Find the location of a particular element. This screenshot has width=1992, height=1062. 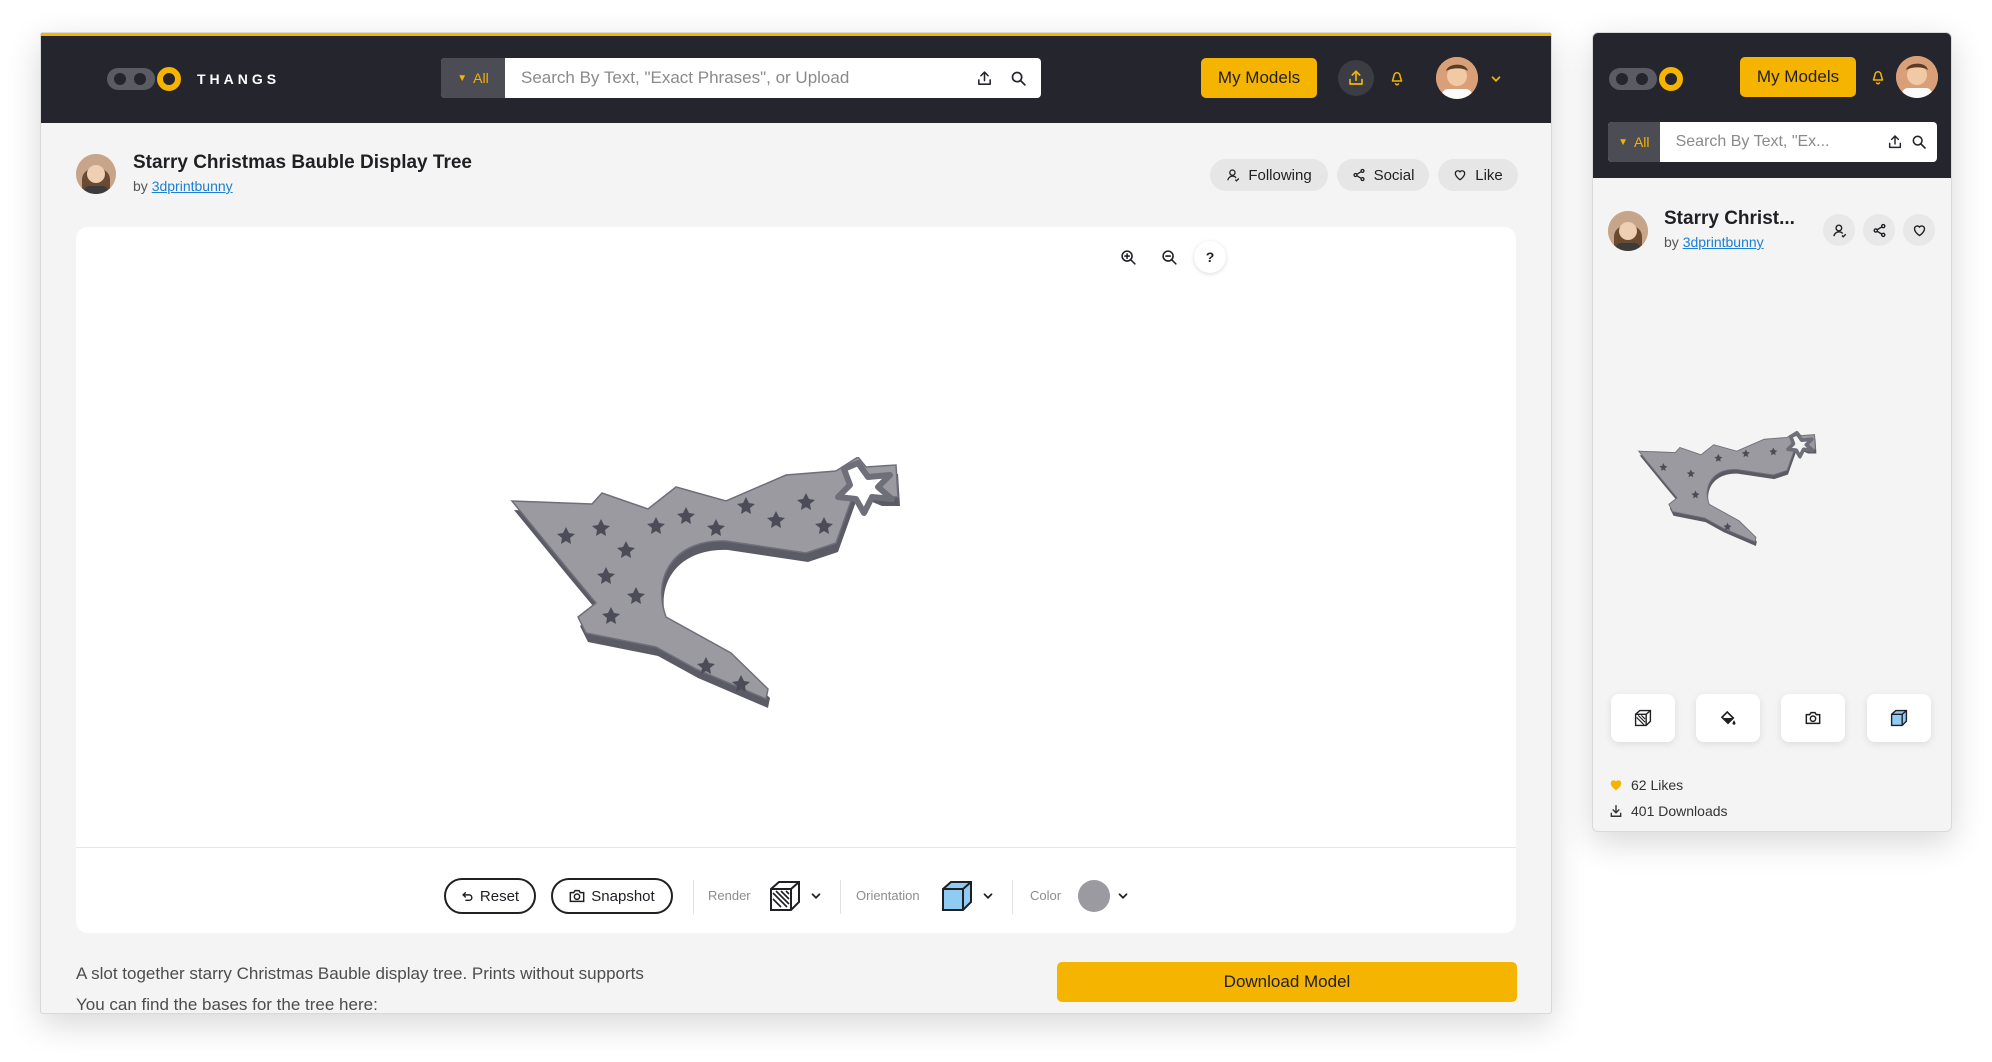

reset-button: Reset is located at coordinates (490, 896).